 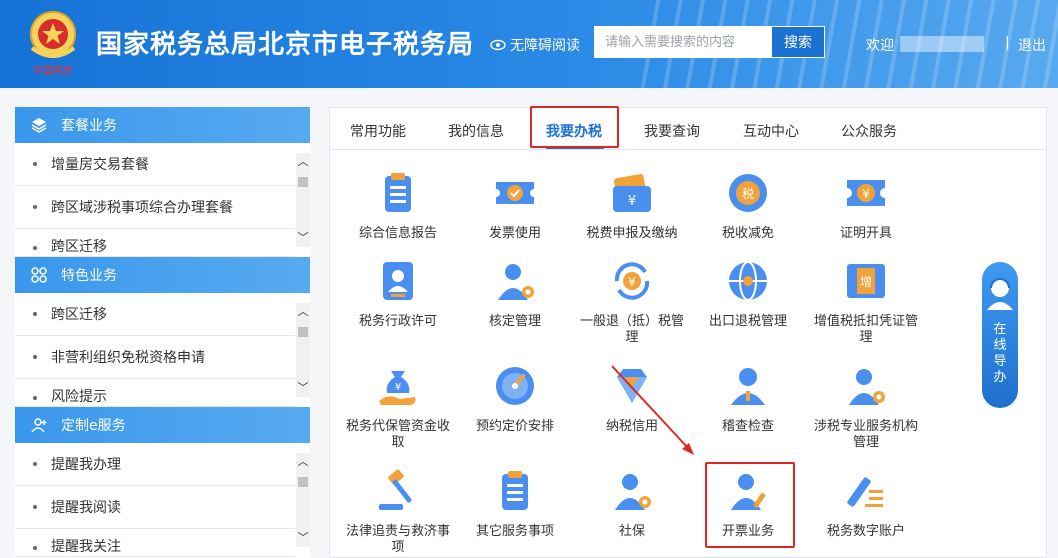 I want to click on tile-comprehensive-report: 综合信息报告, so click(x=398, y=206).